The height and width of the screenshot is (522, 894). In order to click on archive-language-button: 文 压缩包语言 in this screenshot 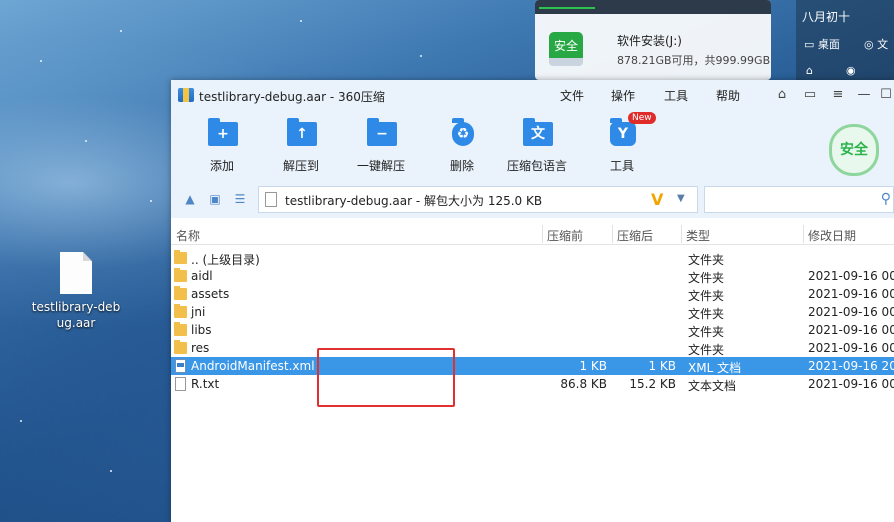, I will do `click(537, 146)`.